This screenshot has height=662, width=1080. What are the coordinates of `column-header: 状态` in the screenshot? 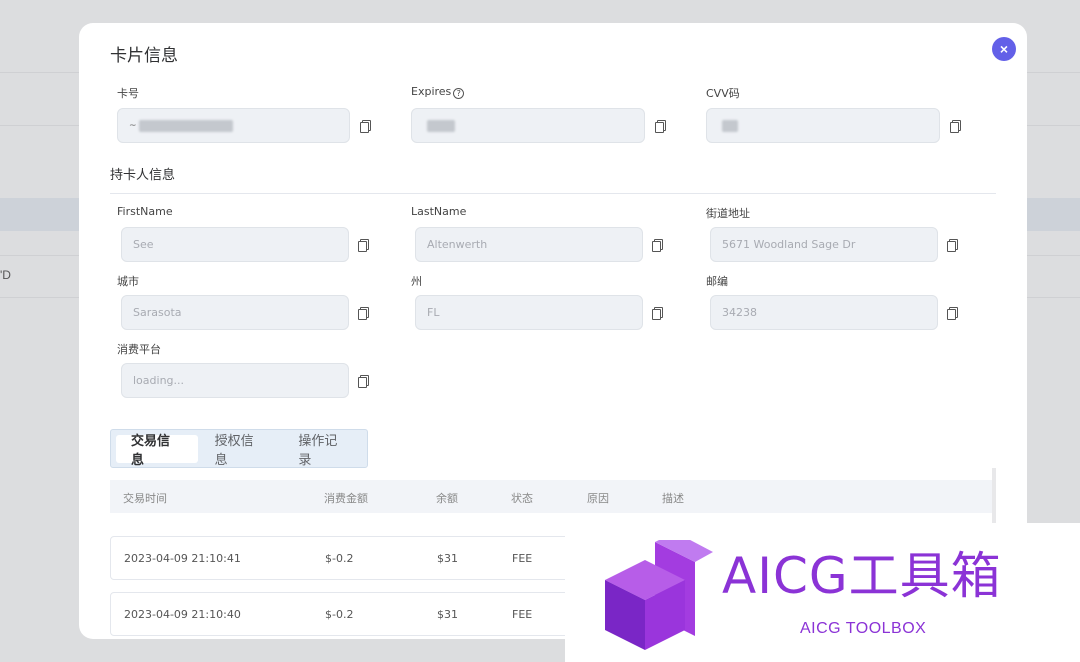 It's located at (522, 498).